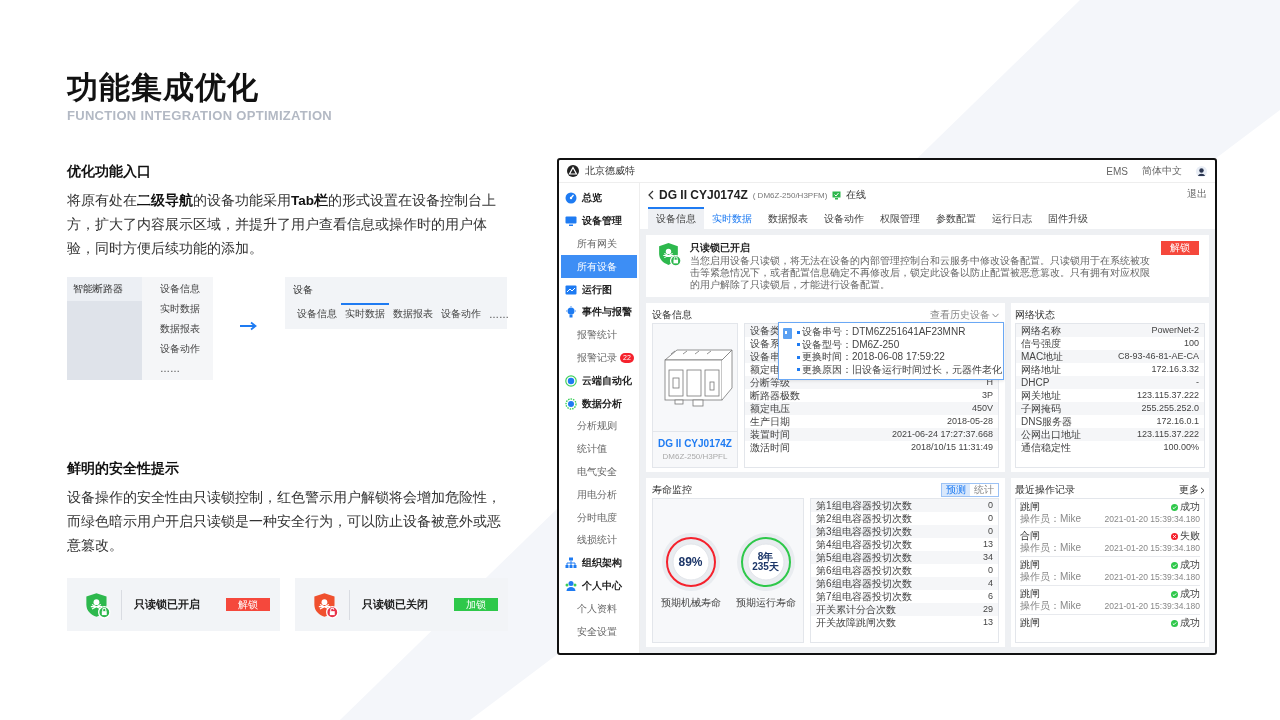  What do you see at coordinates (607, 380) in the screenshot?
I see `sidebar-item: 云端自动化` at bounding box center [607, 380].